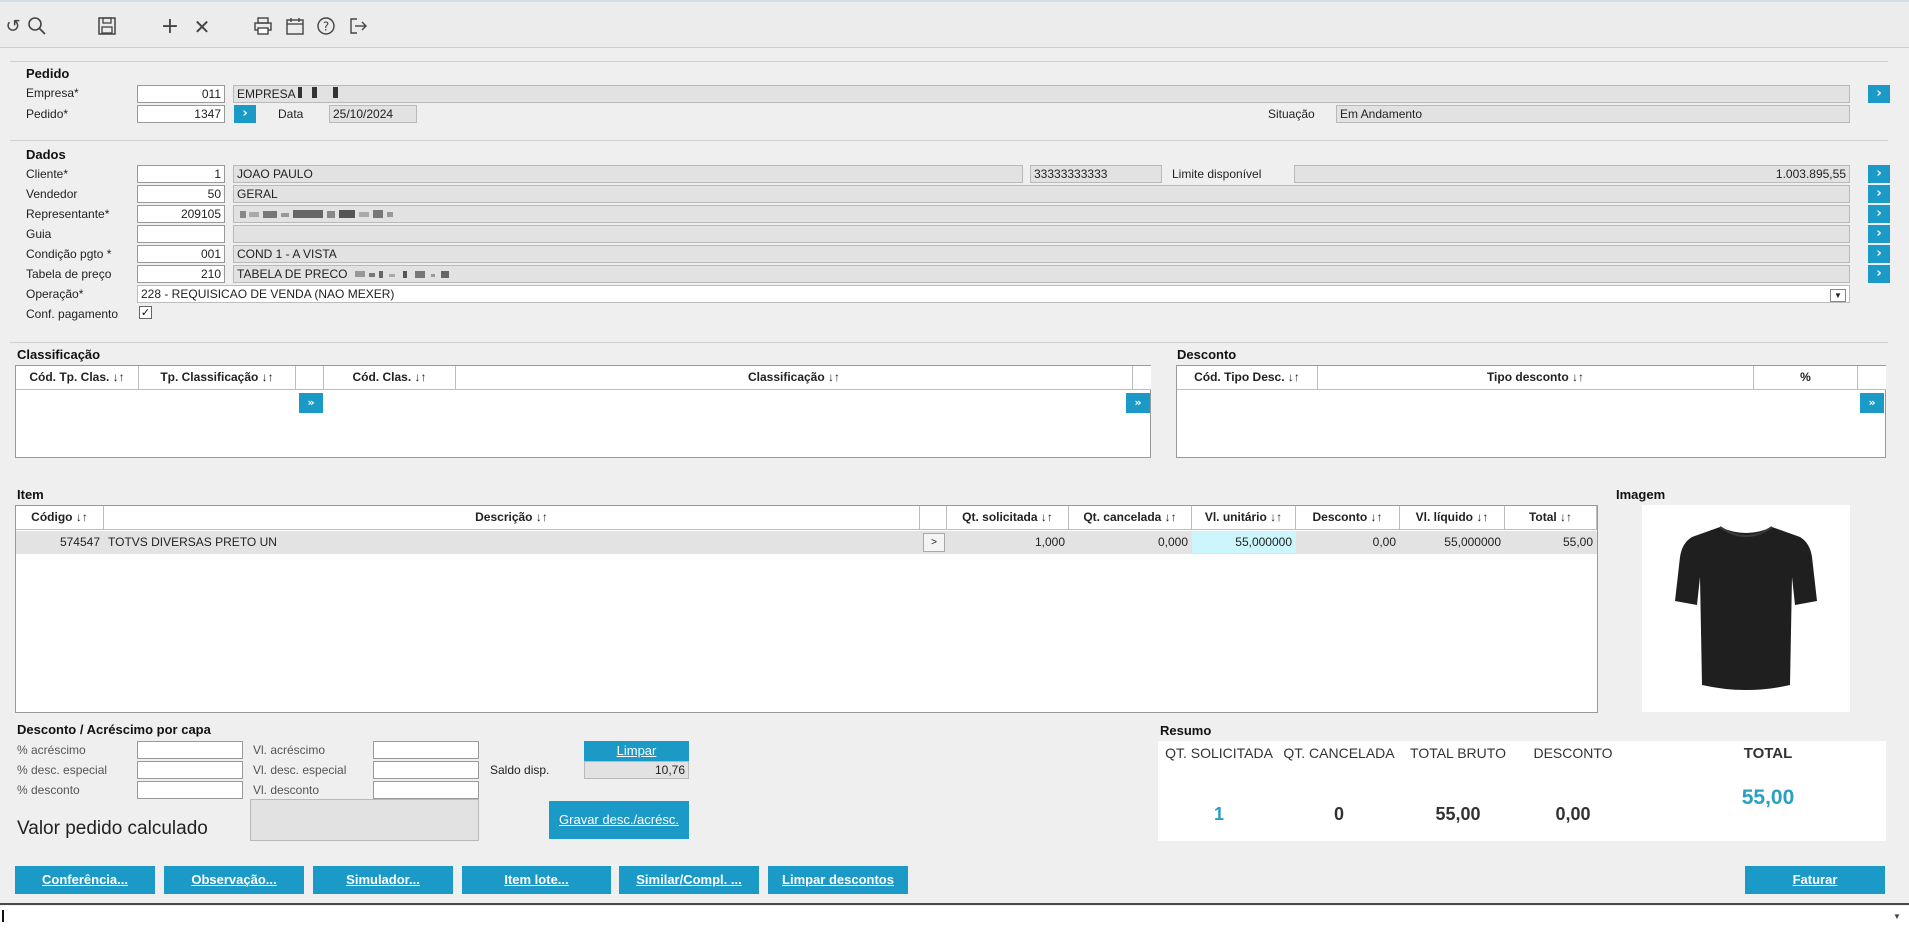  Describe the element at coordinates (1130, 518) in the screenshot. I see `column-header: Qt. cancelada ↓↑` at that location.